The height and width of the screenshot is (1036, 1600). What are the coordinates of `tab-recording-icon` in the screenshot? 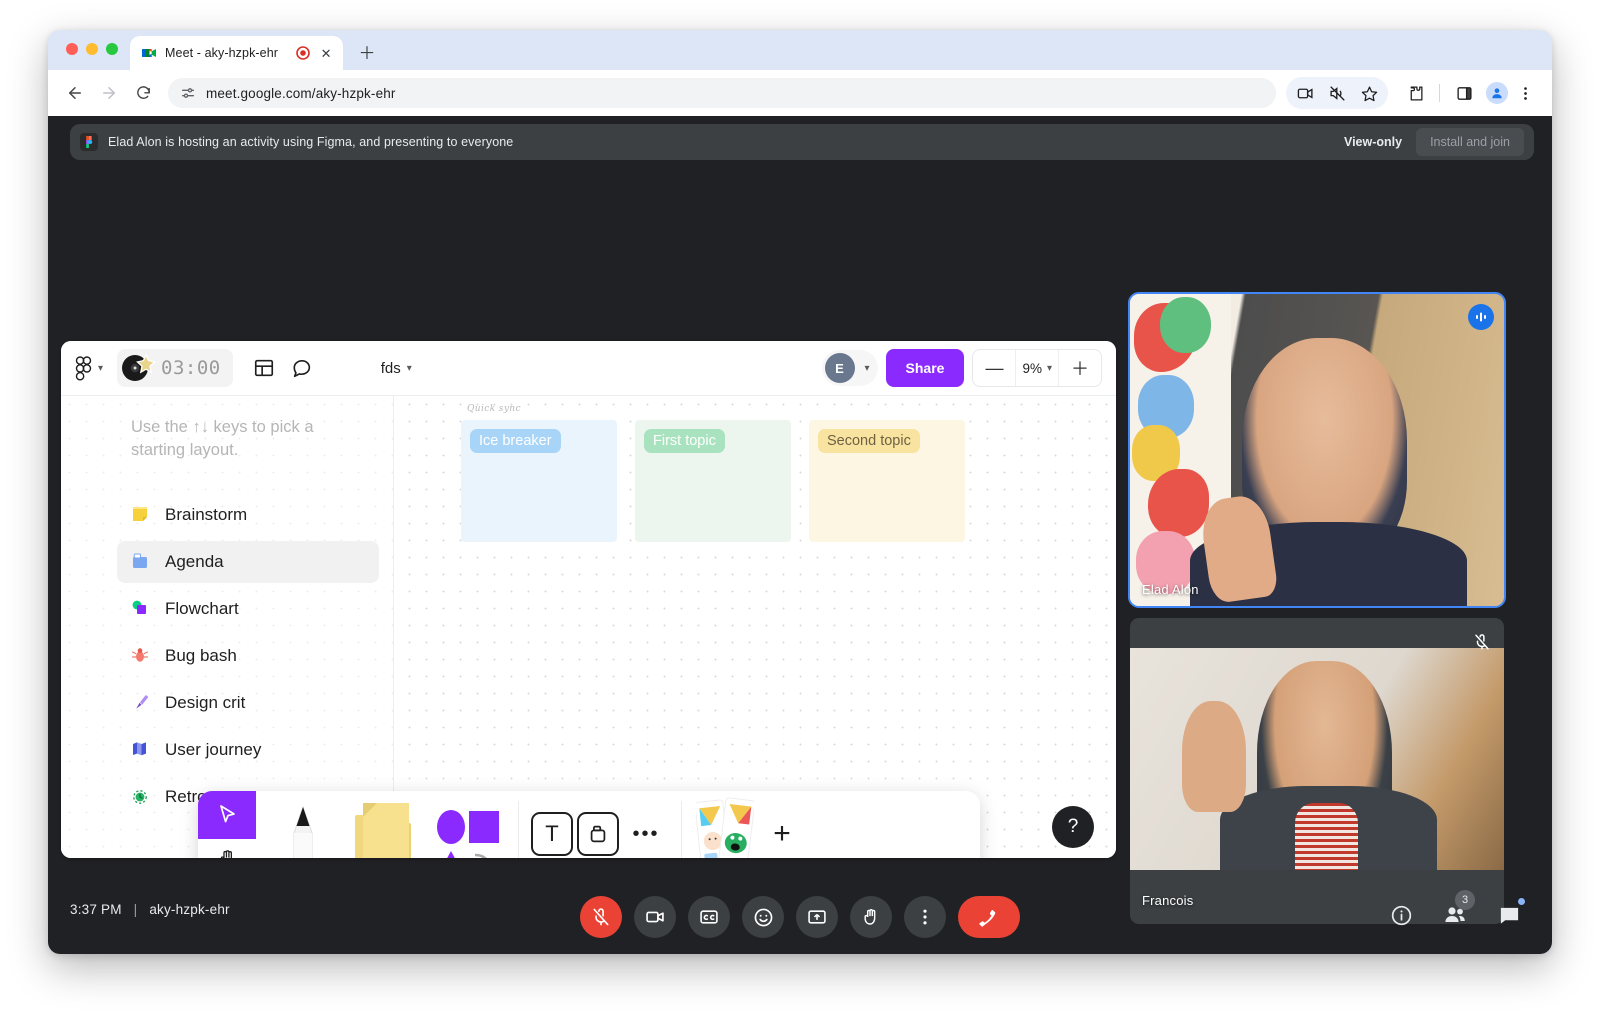 It's located at (303, 53).